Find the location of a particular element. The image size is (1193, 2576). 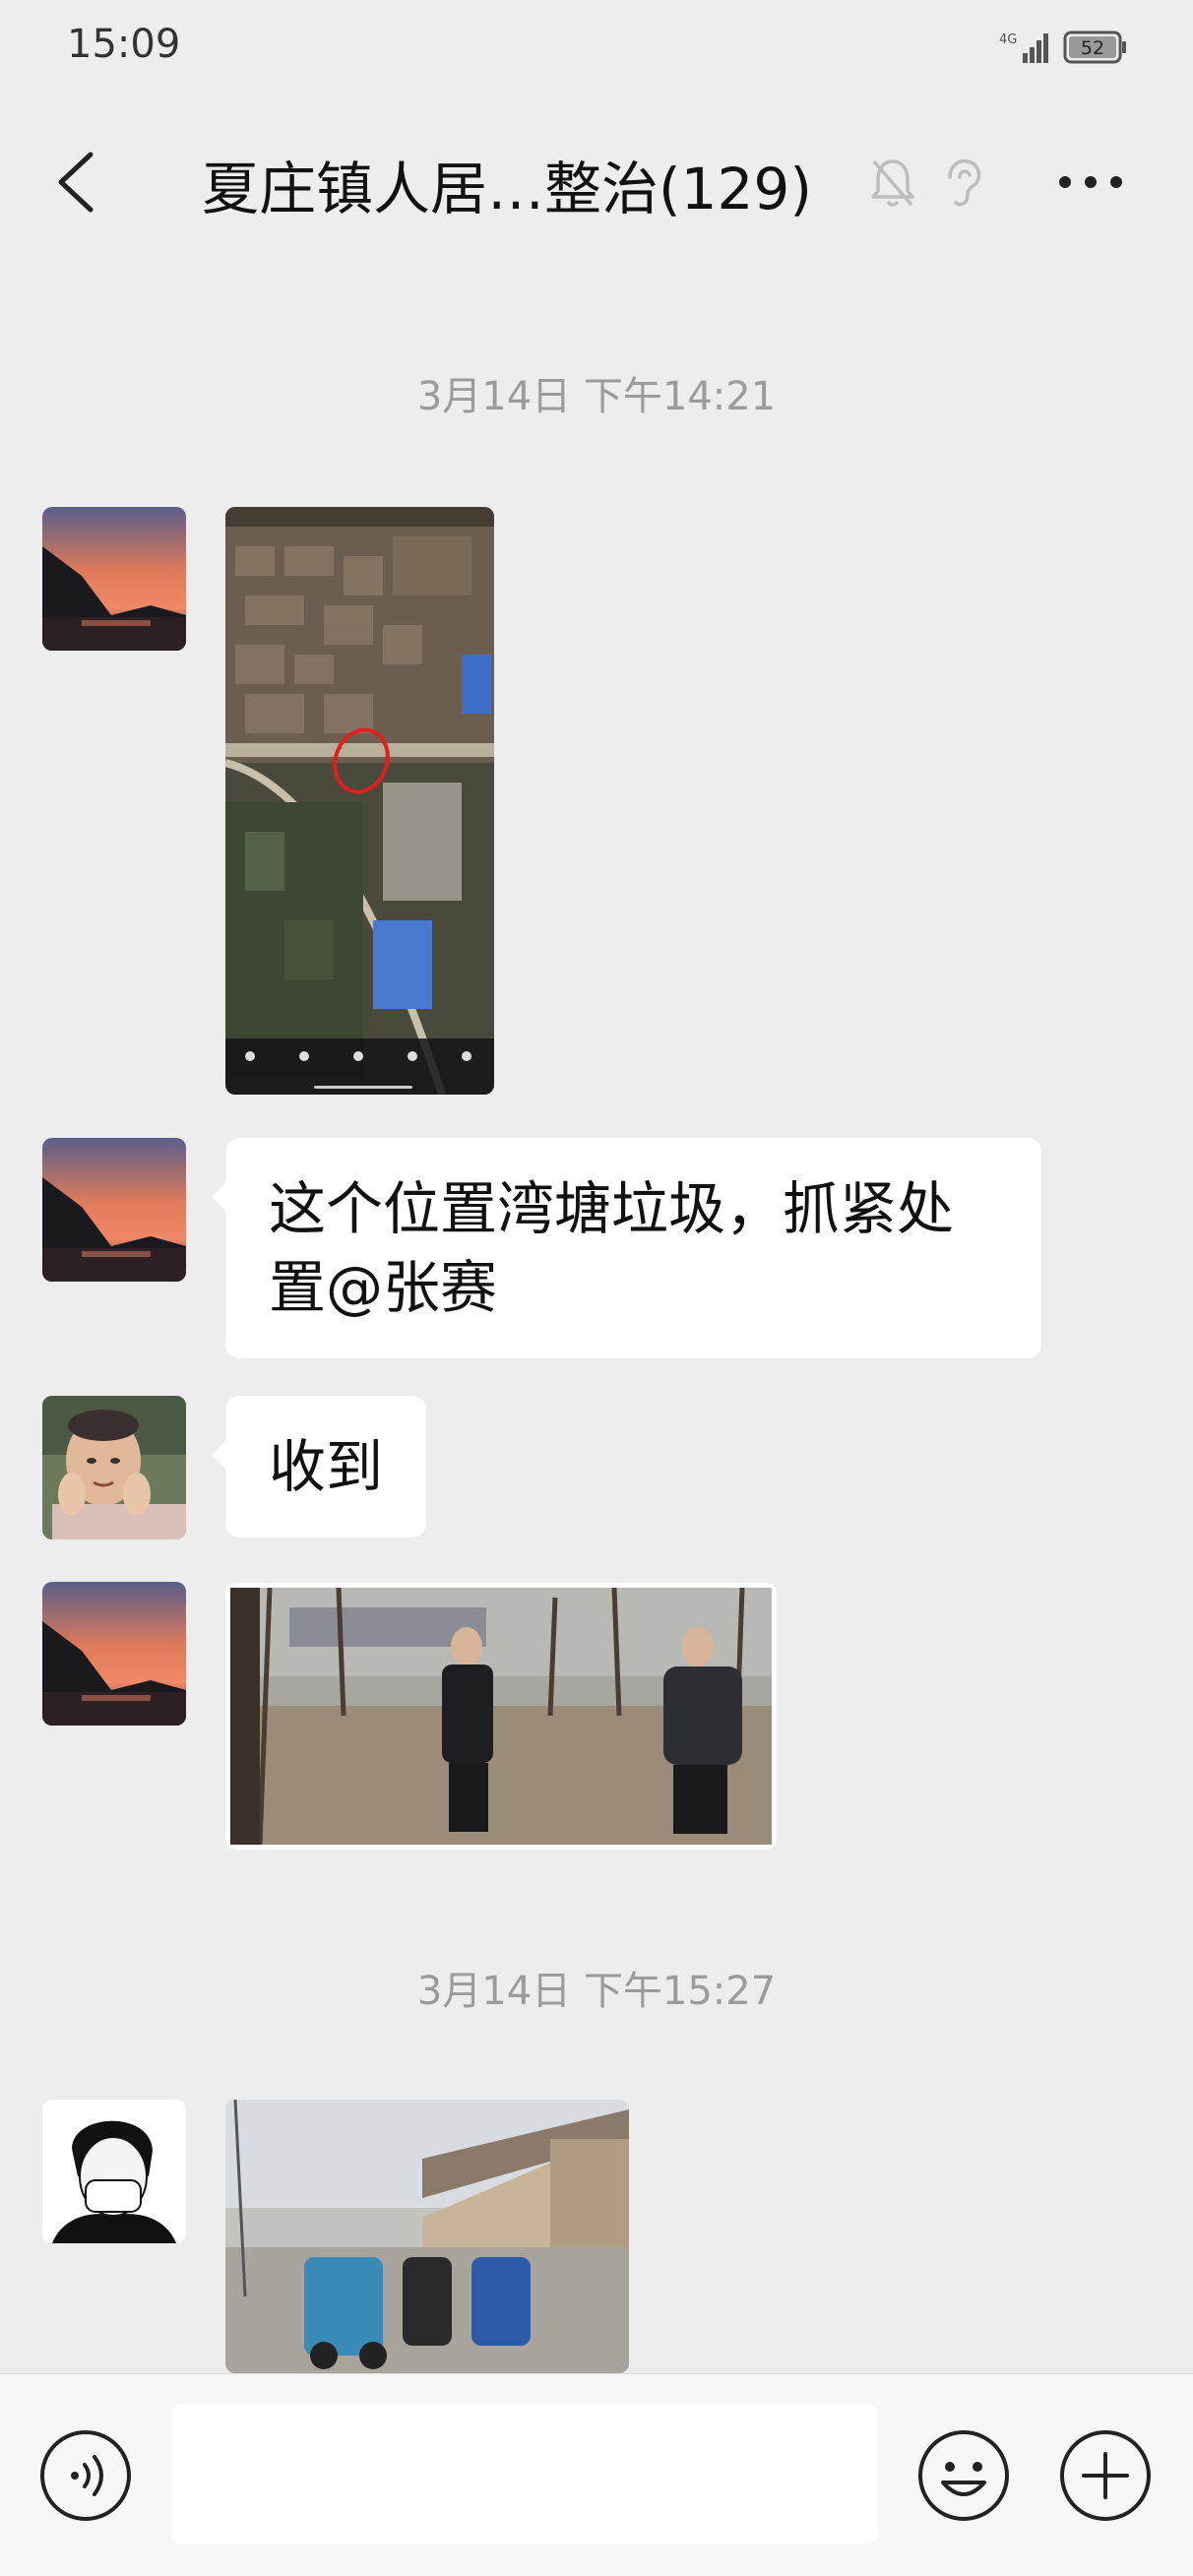

chat-title: 夏庄镇人居…整治(129) is located at coordinates (507, 184).